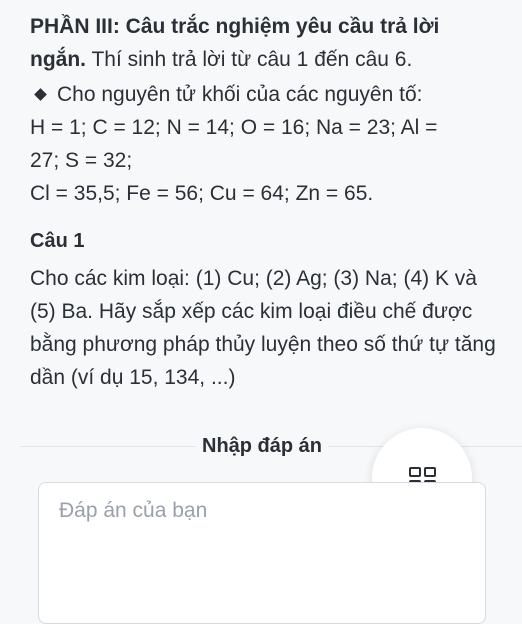  Describe the element at coordinates (202, 193) in the screenshot. I see `atomic-mass-line-3: Cl = 35,5; Fe = 56; Cu = 64; Zn = 65.` at that location.